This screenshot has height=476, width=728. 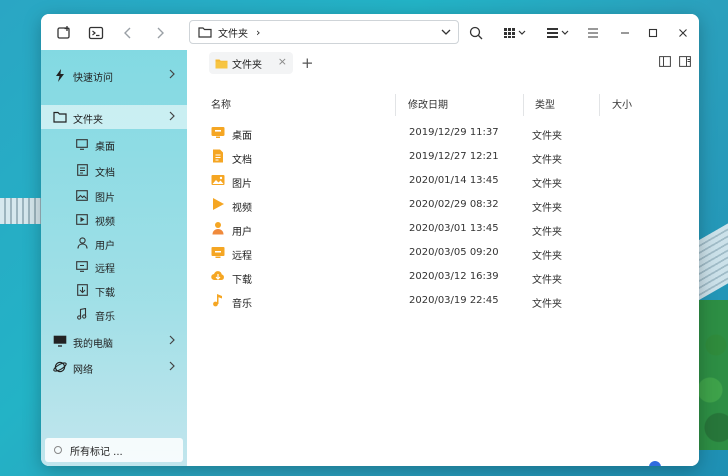 What do you see at coordinates (545, 103) in the screenshot?
I see `column-header-type: 类型` at bounding box center [545, 103].